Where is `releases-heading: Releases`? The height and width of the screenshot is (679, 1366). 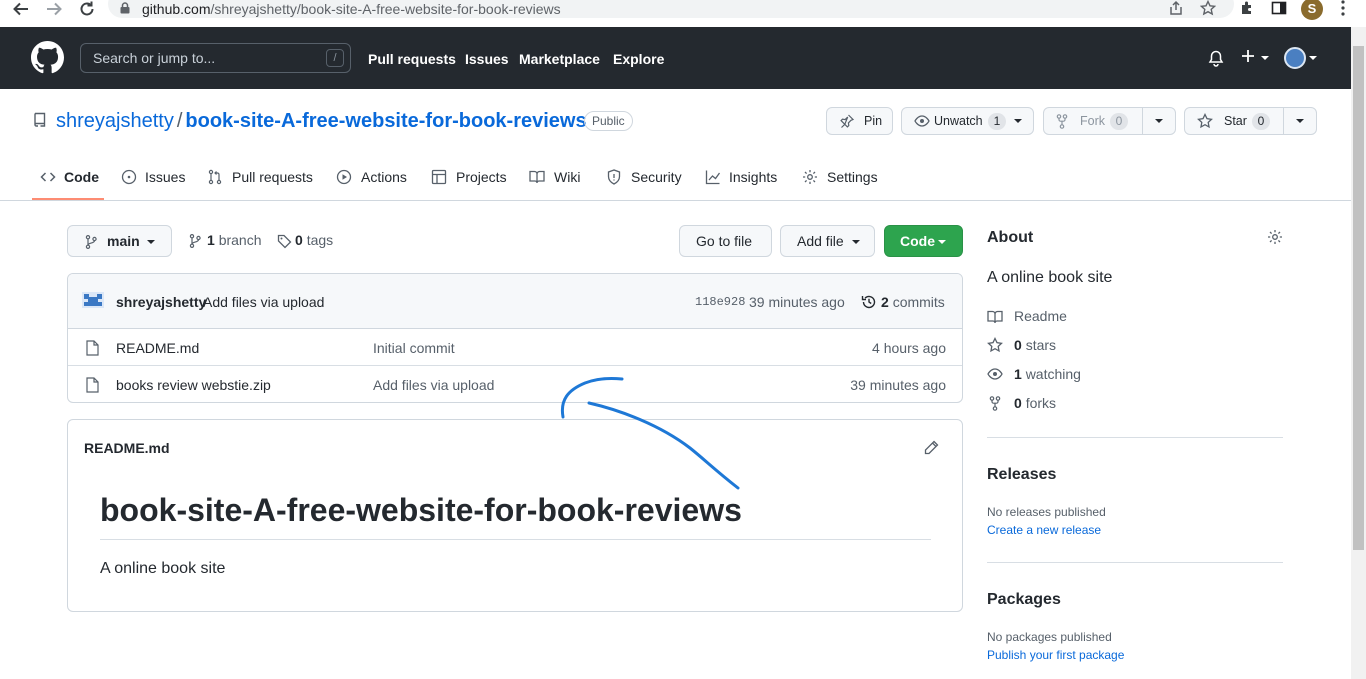 releases-heading: Releases is located at coordinates (1021, 475).